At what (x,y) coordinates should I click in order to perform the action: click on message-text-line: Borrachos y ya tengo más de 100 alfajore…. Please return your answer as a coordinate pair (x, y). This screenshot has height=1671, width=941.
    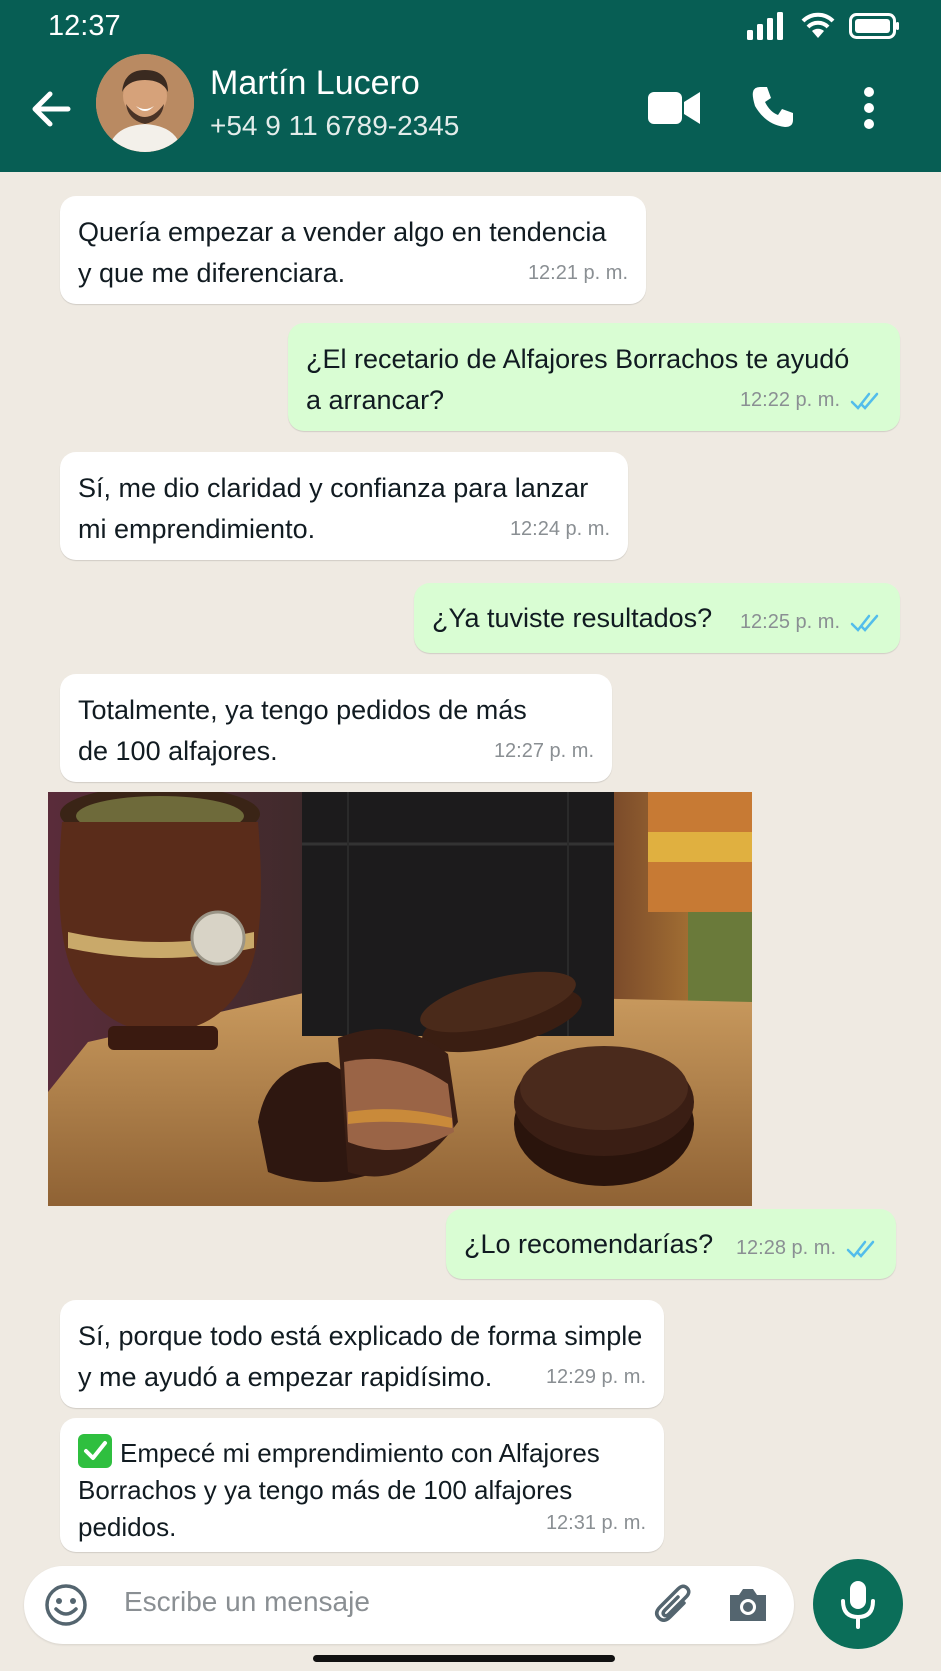
    Looking at the image, I should click on (325, 1490).